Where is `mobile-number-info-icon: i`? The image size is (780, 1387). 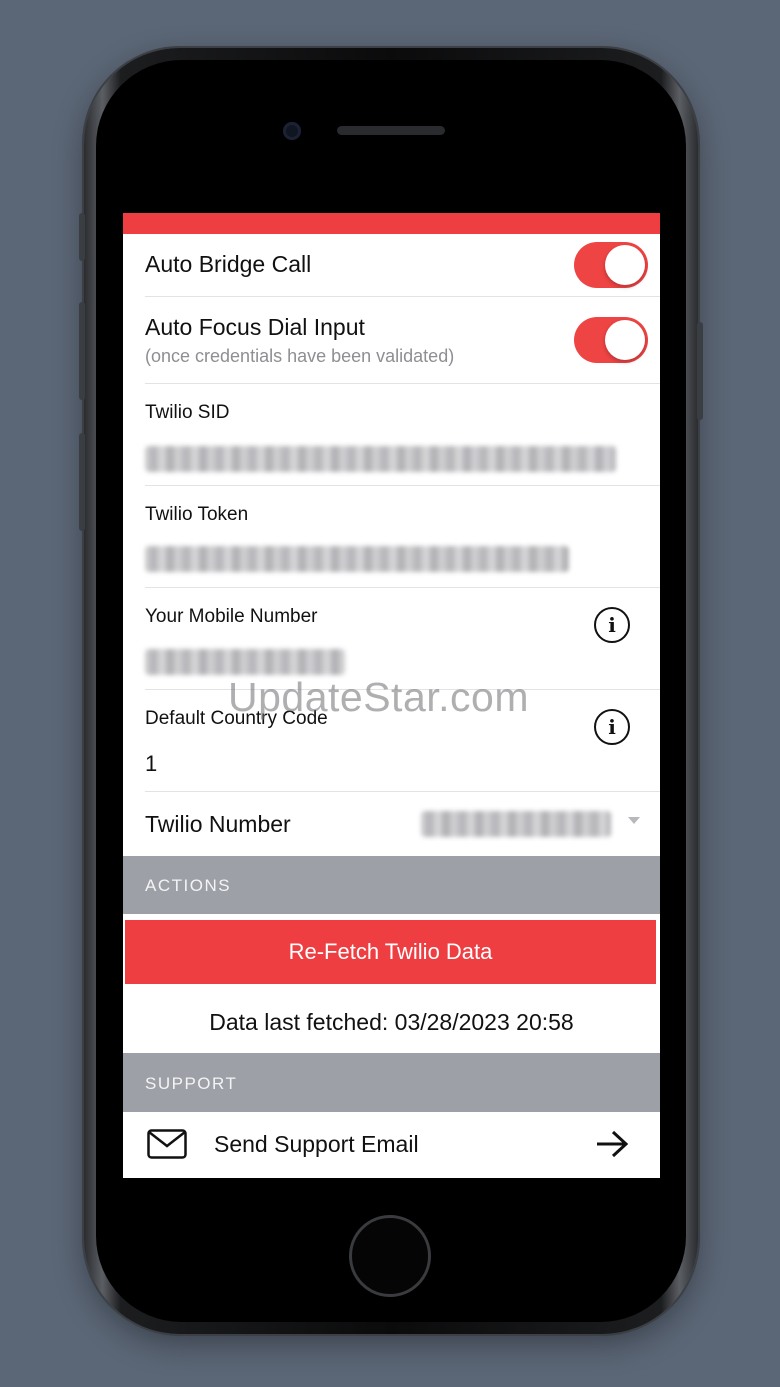
mobile-number-info-icon: i is located at coordinates (612, 625).